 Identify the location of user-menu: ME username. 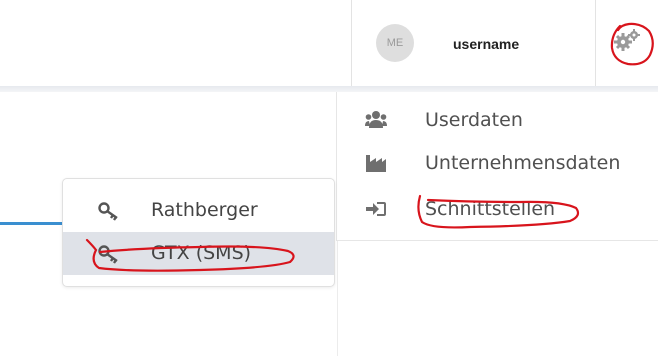
(473, 43).